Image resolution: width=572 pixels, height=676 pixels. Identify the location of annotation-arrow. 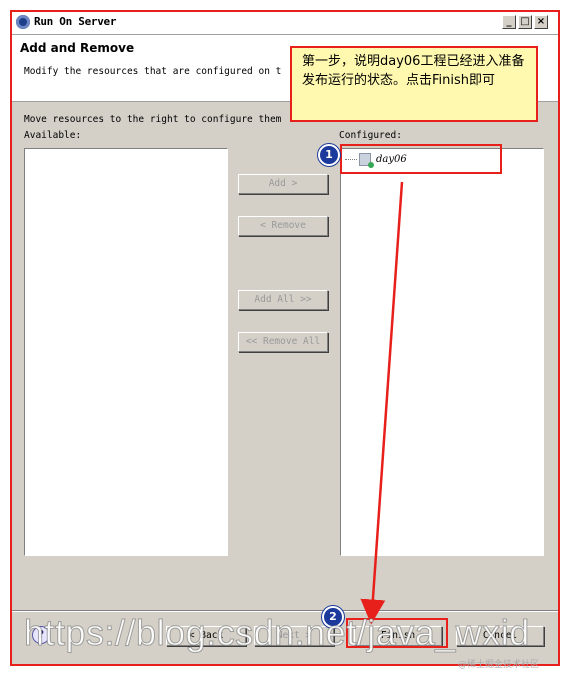
(382, 403).